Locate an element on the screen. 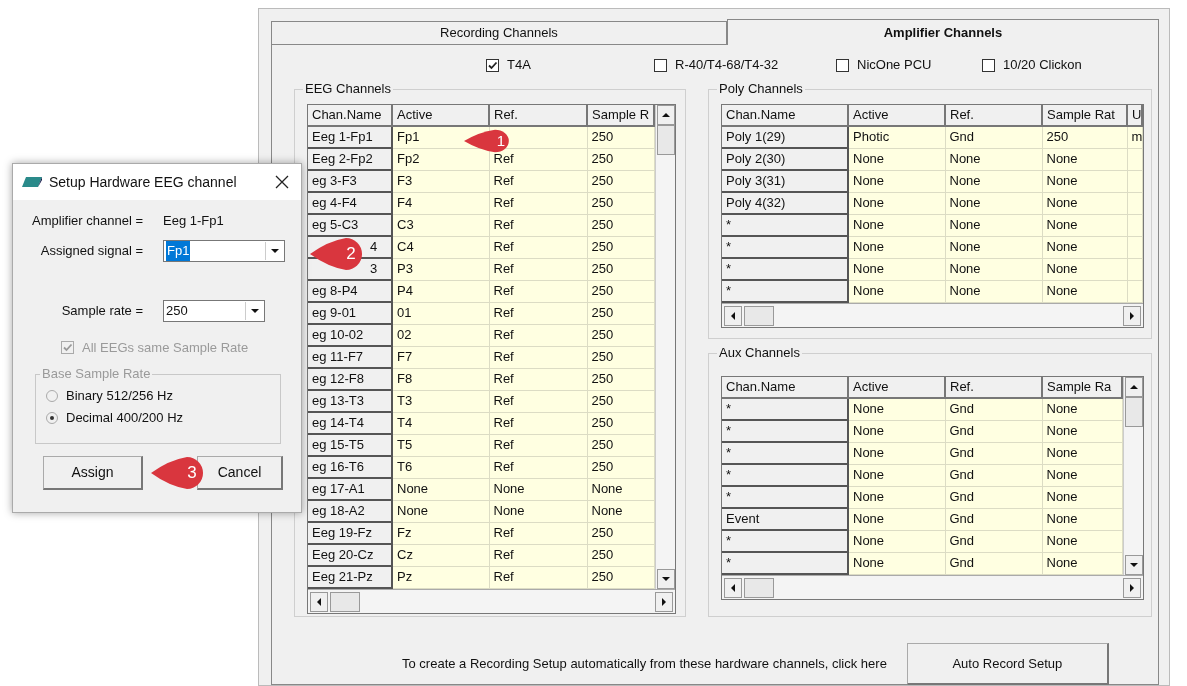  row-header: Eeg 21-Pz is located at coordinates (350, 577).